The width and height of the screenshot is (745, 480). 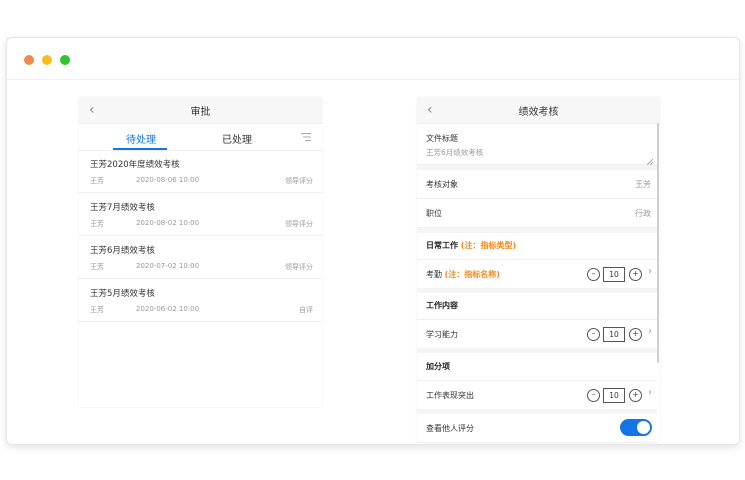 I want to click on daily-work-note: (注：指标类型), so click(x=488, y=245).